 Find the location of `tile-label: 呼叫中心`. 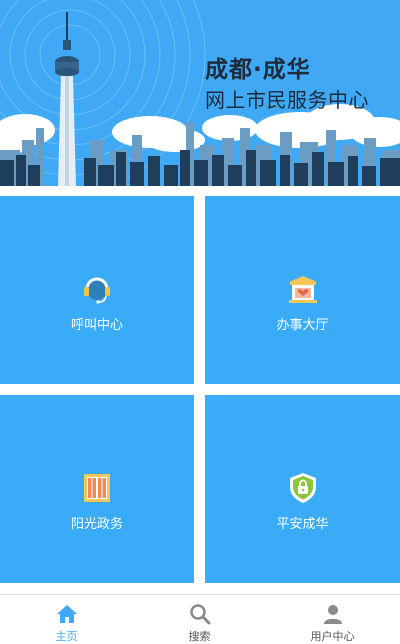

tile-label: 呼叫中心 is located at coordinates (96, 325).